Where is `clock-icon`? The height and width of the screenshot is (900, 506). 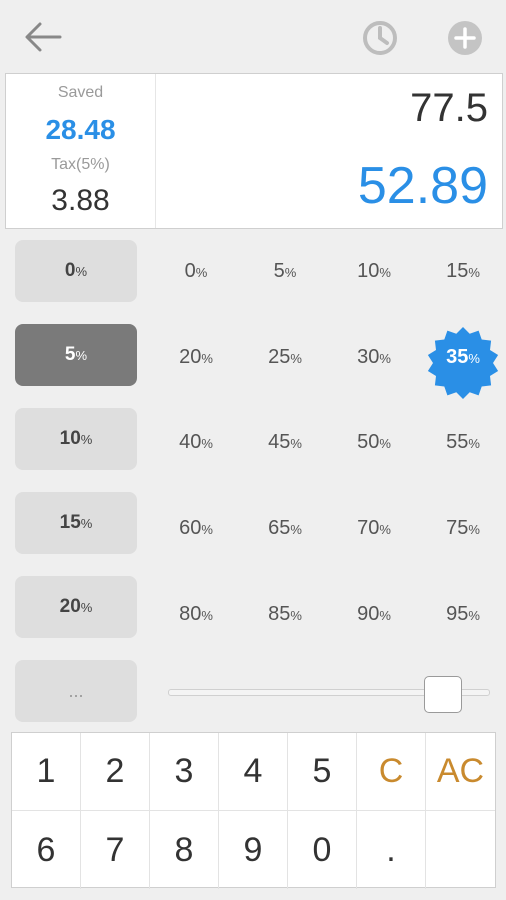 clock-icon is located at coordinates (380, 38).